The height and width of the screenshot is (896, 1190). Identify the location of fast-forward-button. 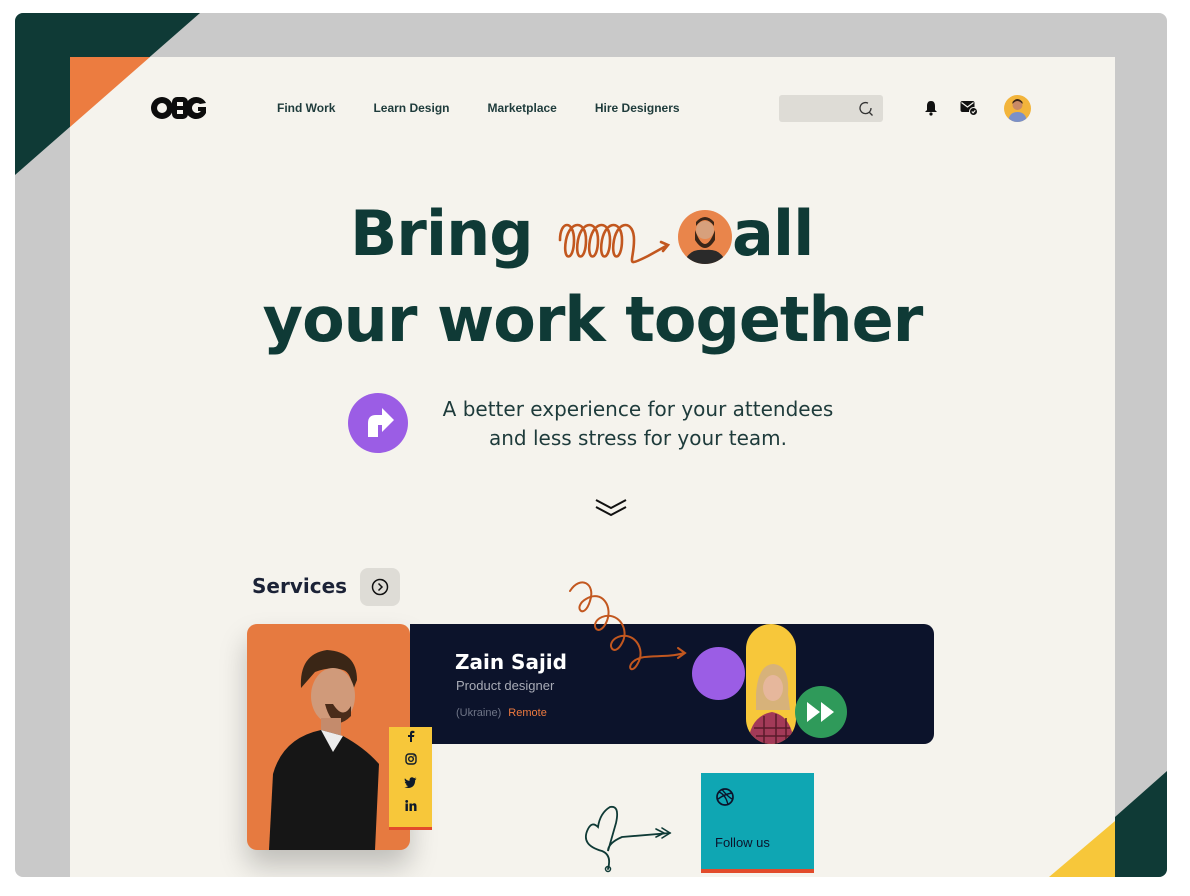
(821, 712).